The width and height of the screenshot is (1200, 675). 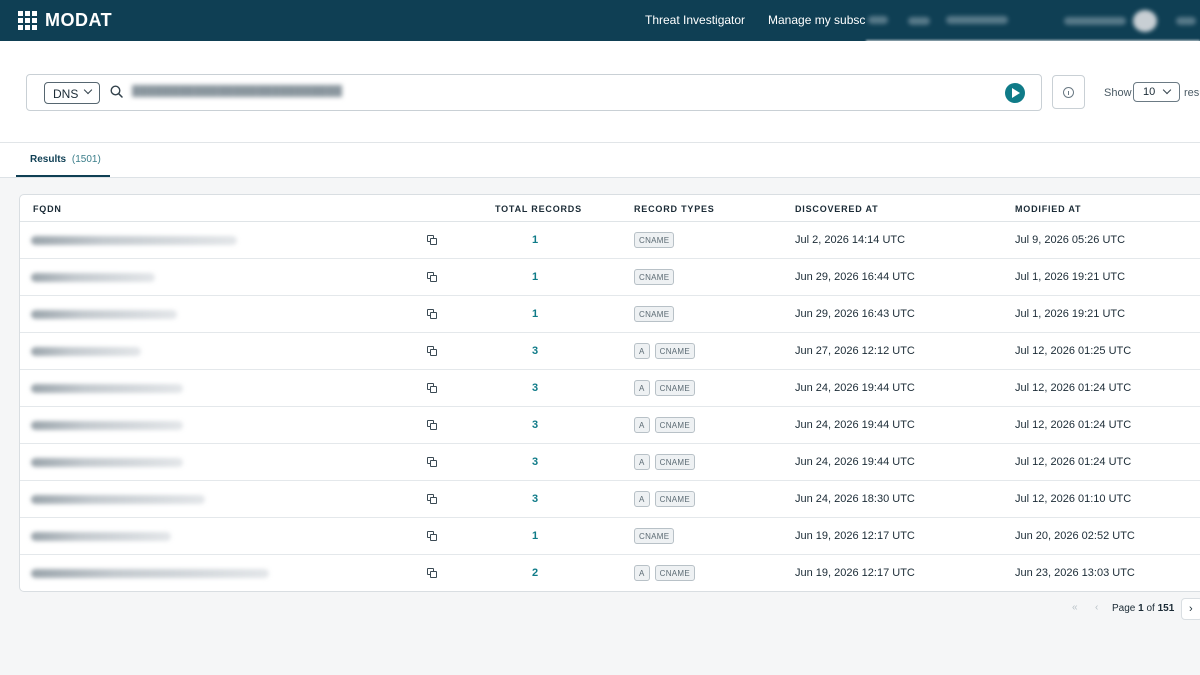 I want to click on column-header-total-records: TOTAL RECORDS, so click(x=538, y=209).